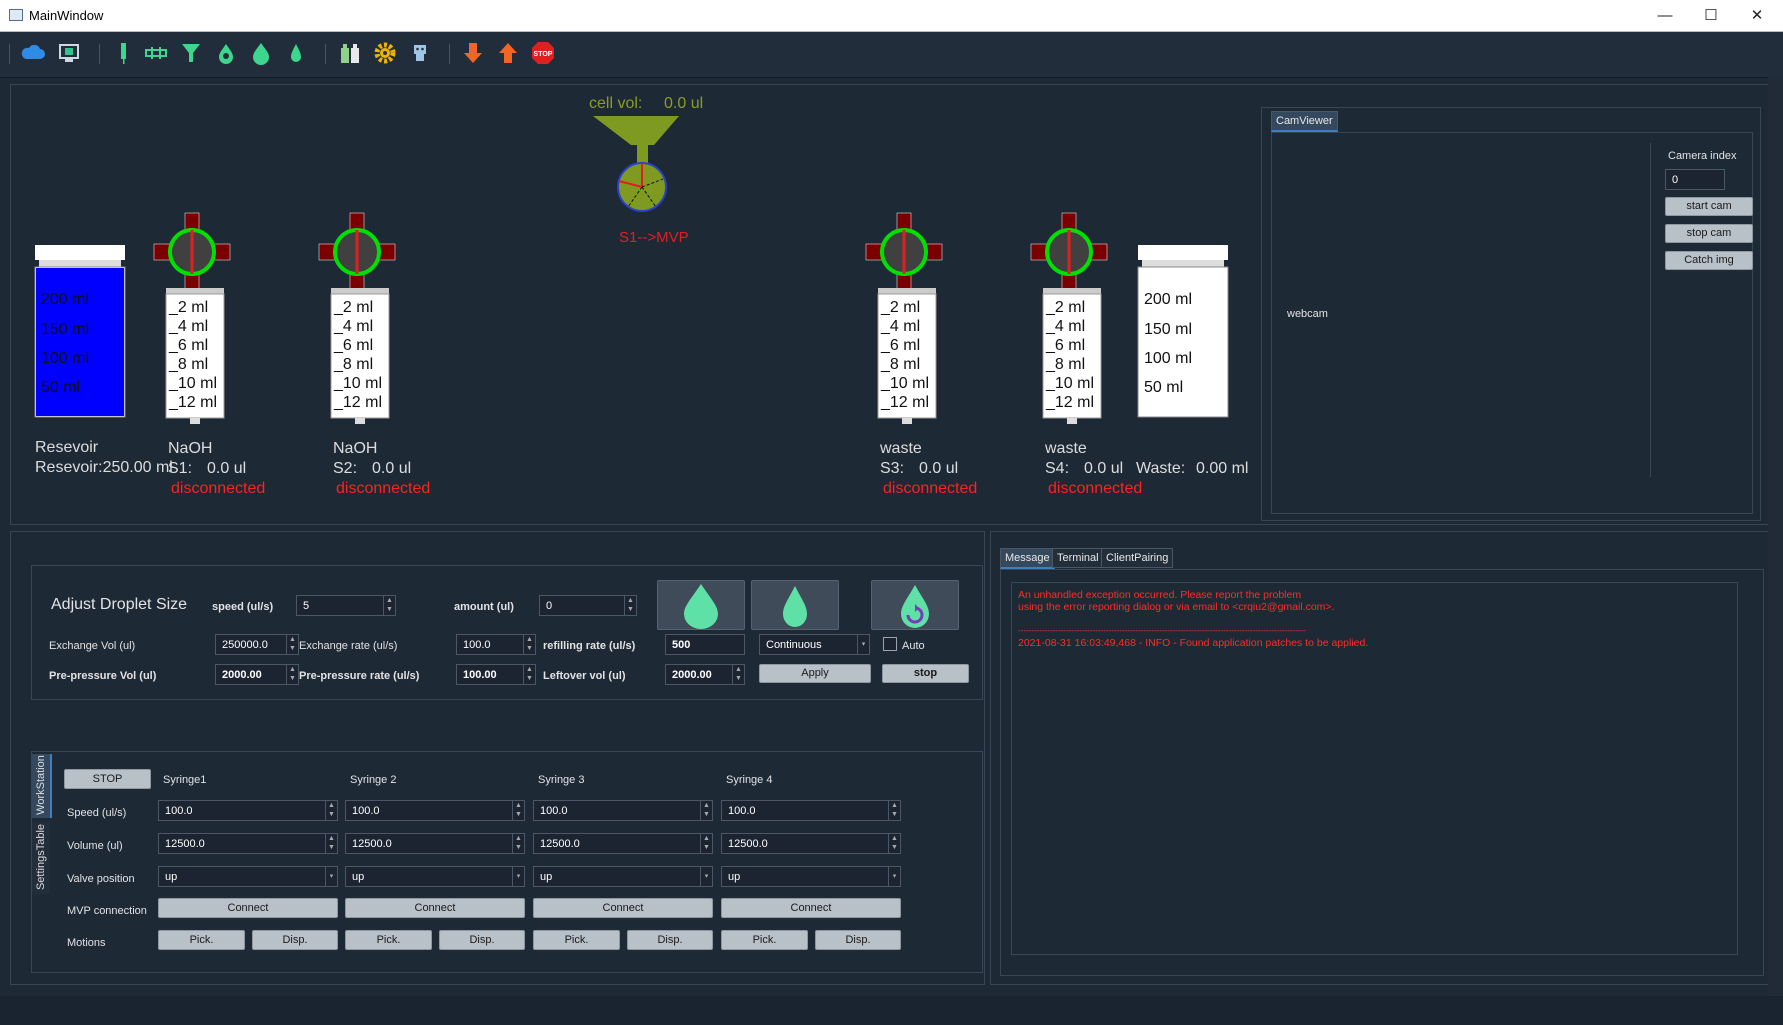  I want to click on disp-button-syringe-4: Disp., so click(858, 940).